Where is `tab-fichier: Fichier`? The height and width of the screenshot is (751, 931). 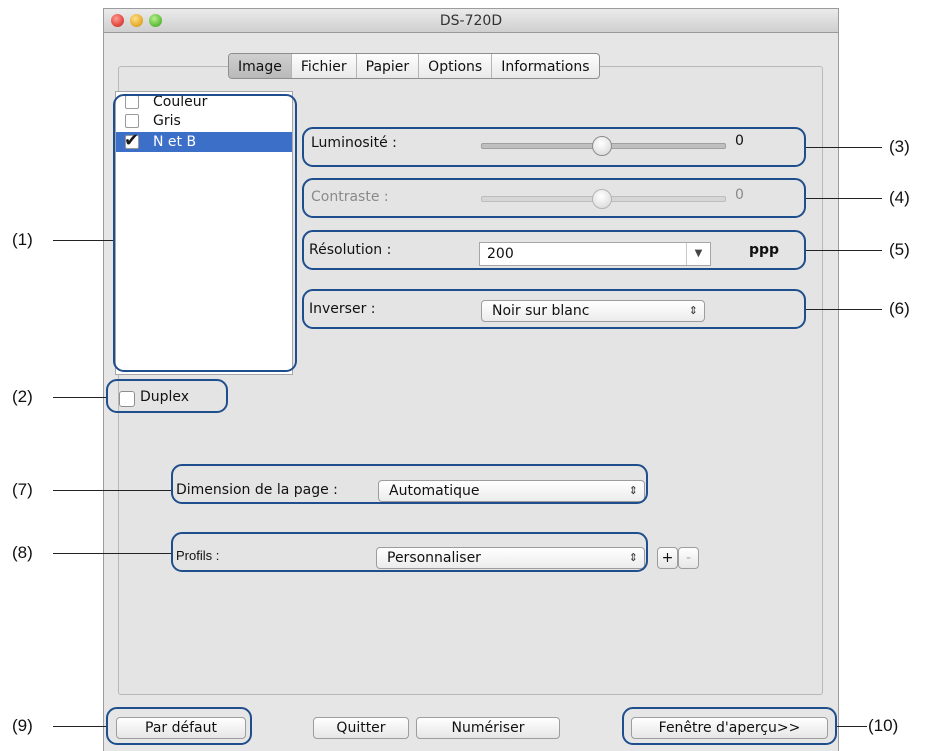 tab-fichier: Fichier is located at coordinates (324, 66).